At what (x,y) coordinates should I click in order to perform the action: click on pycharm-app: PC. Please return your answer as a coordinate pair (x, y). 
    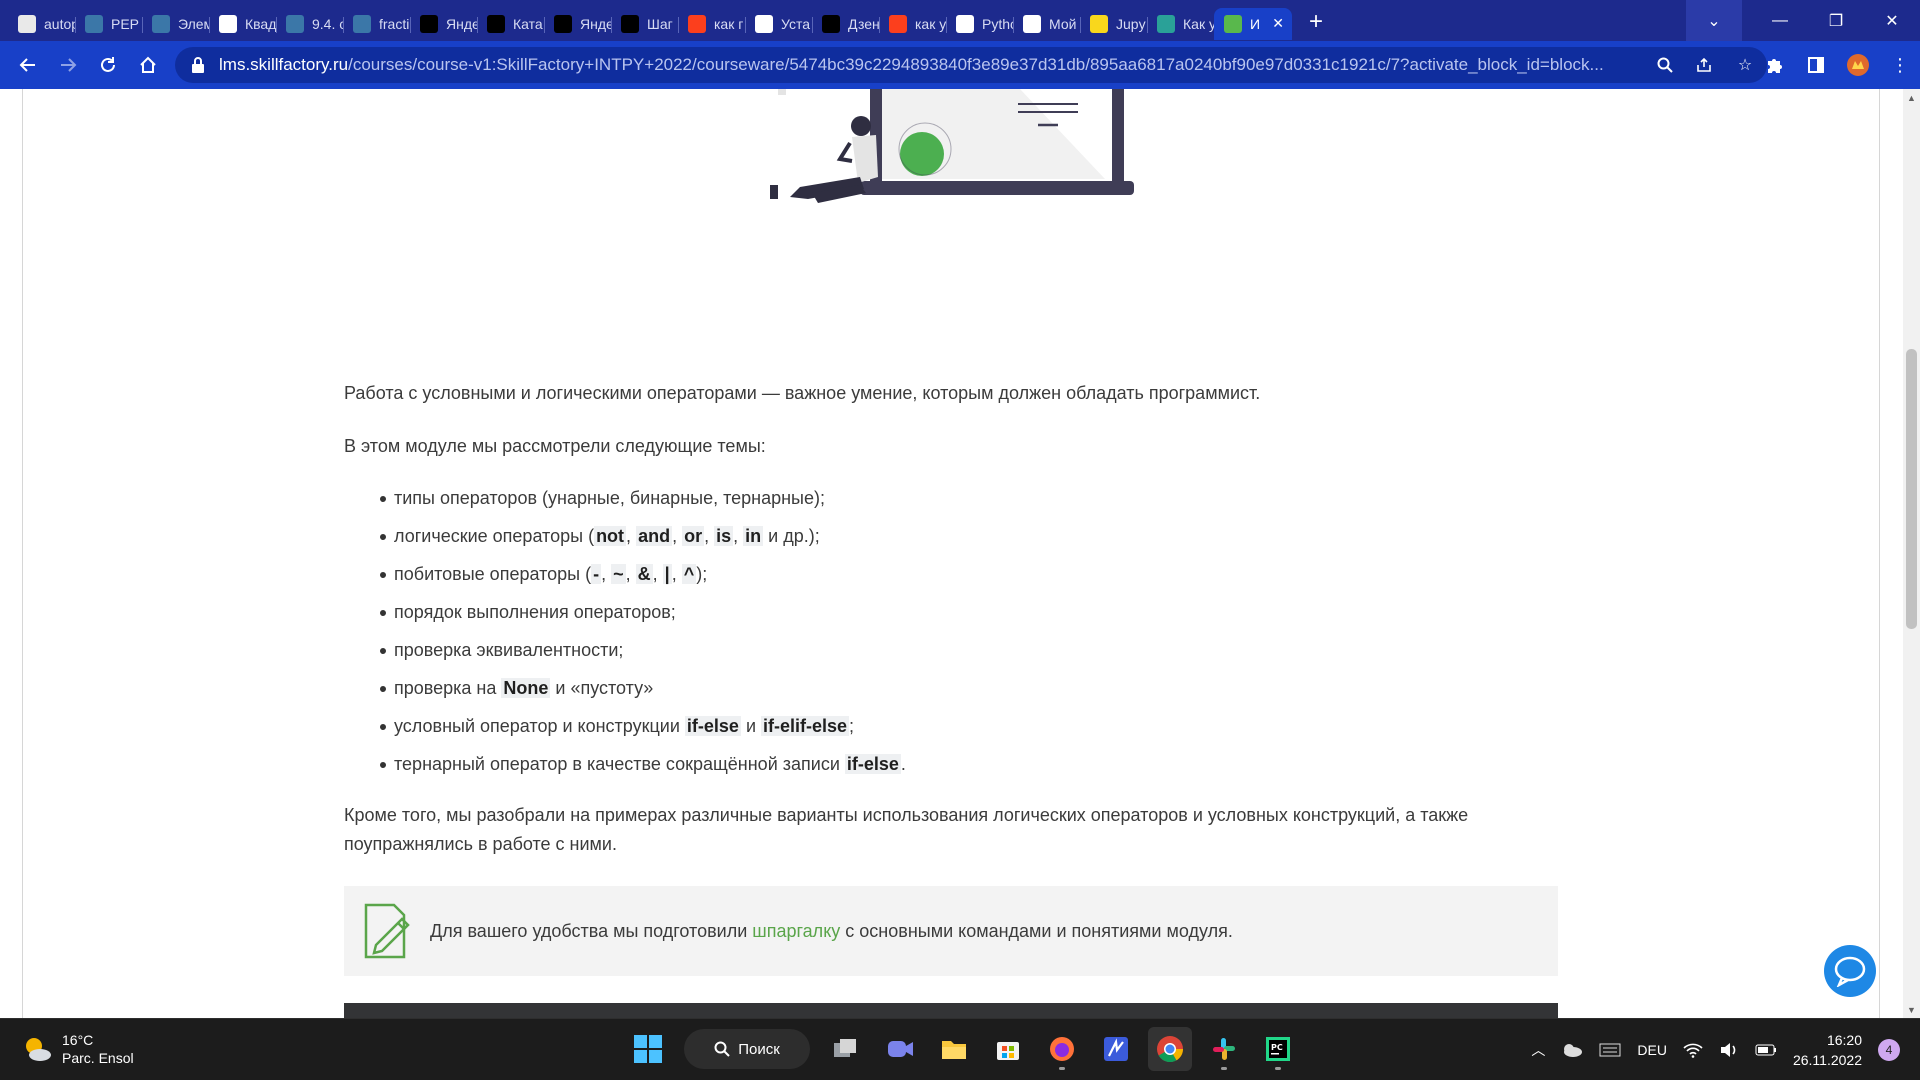
    Looking at the image, I should click on (1278, 1049).